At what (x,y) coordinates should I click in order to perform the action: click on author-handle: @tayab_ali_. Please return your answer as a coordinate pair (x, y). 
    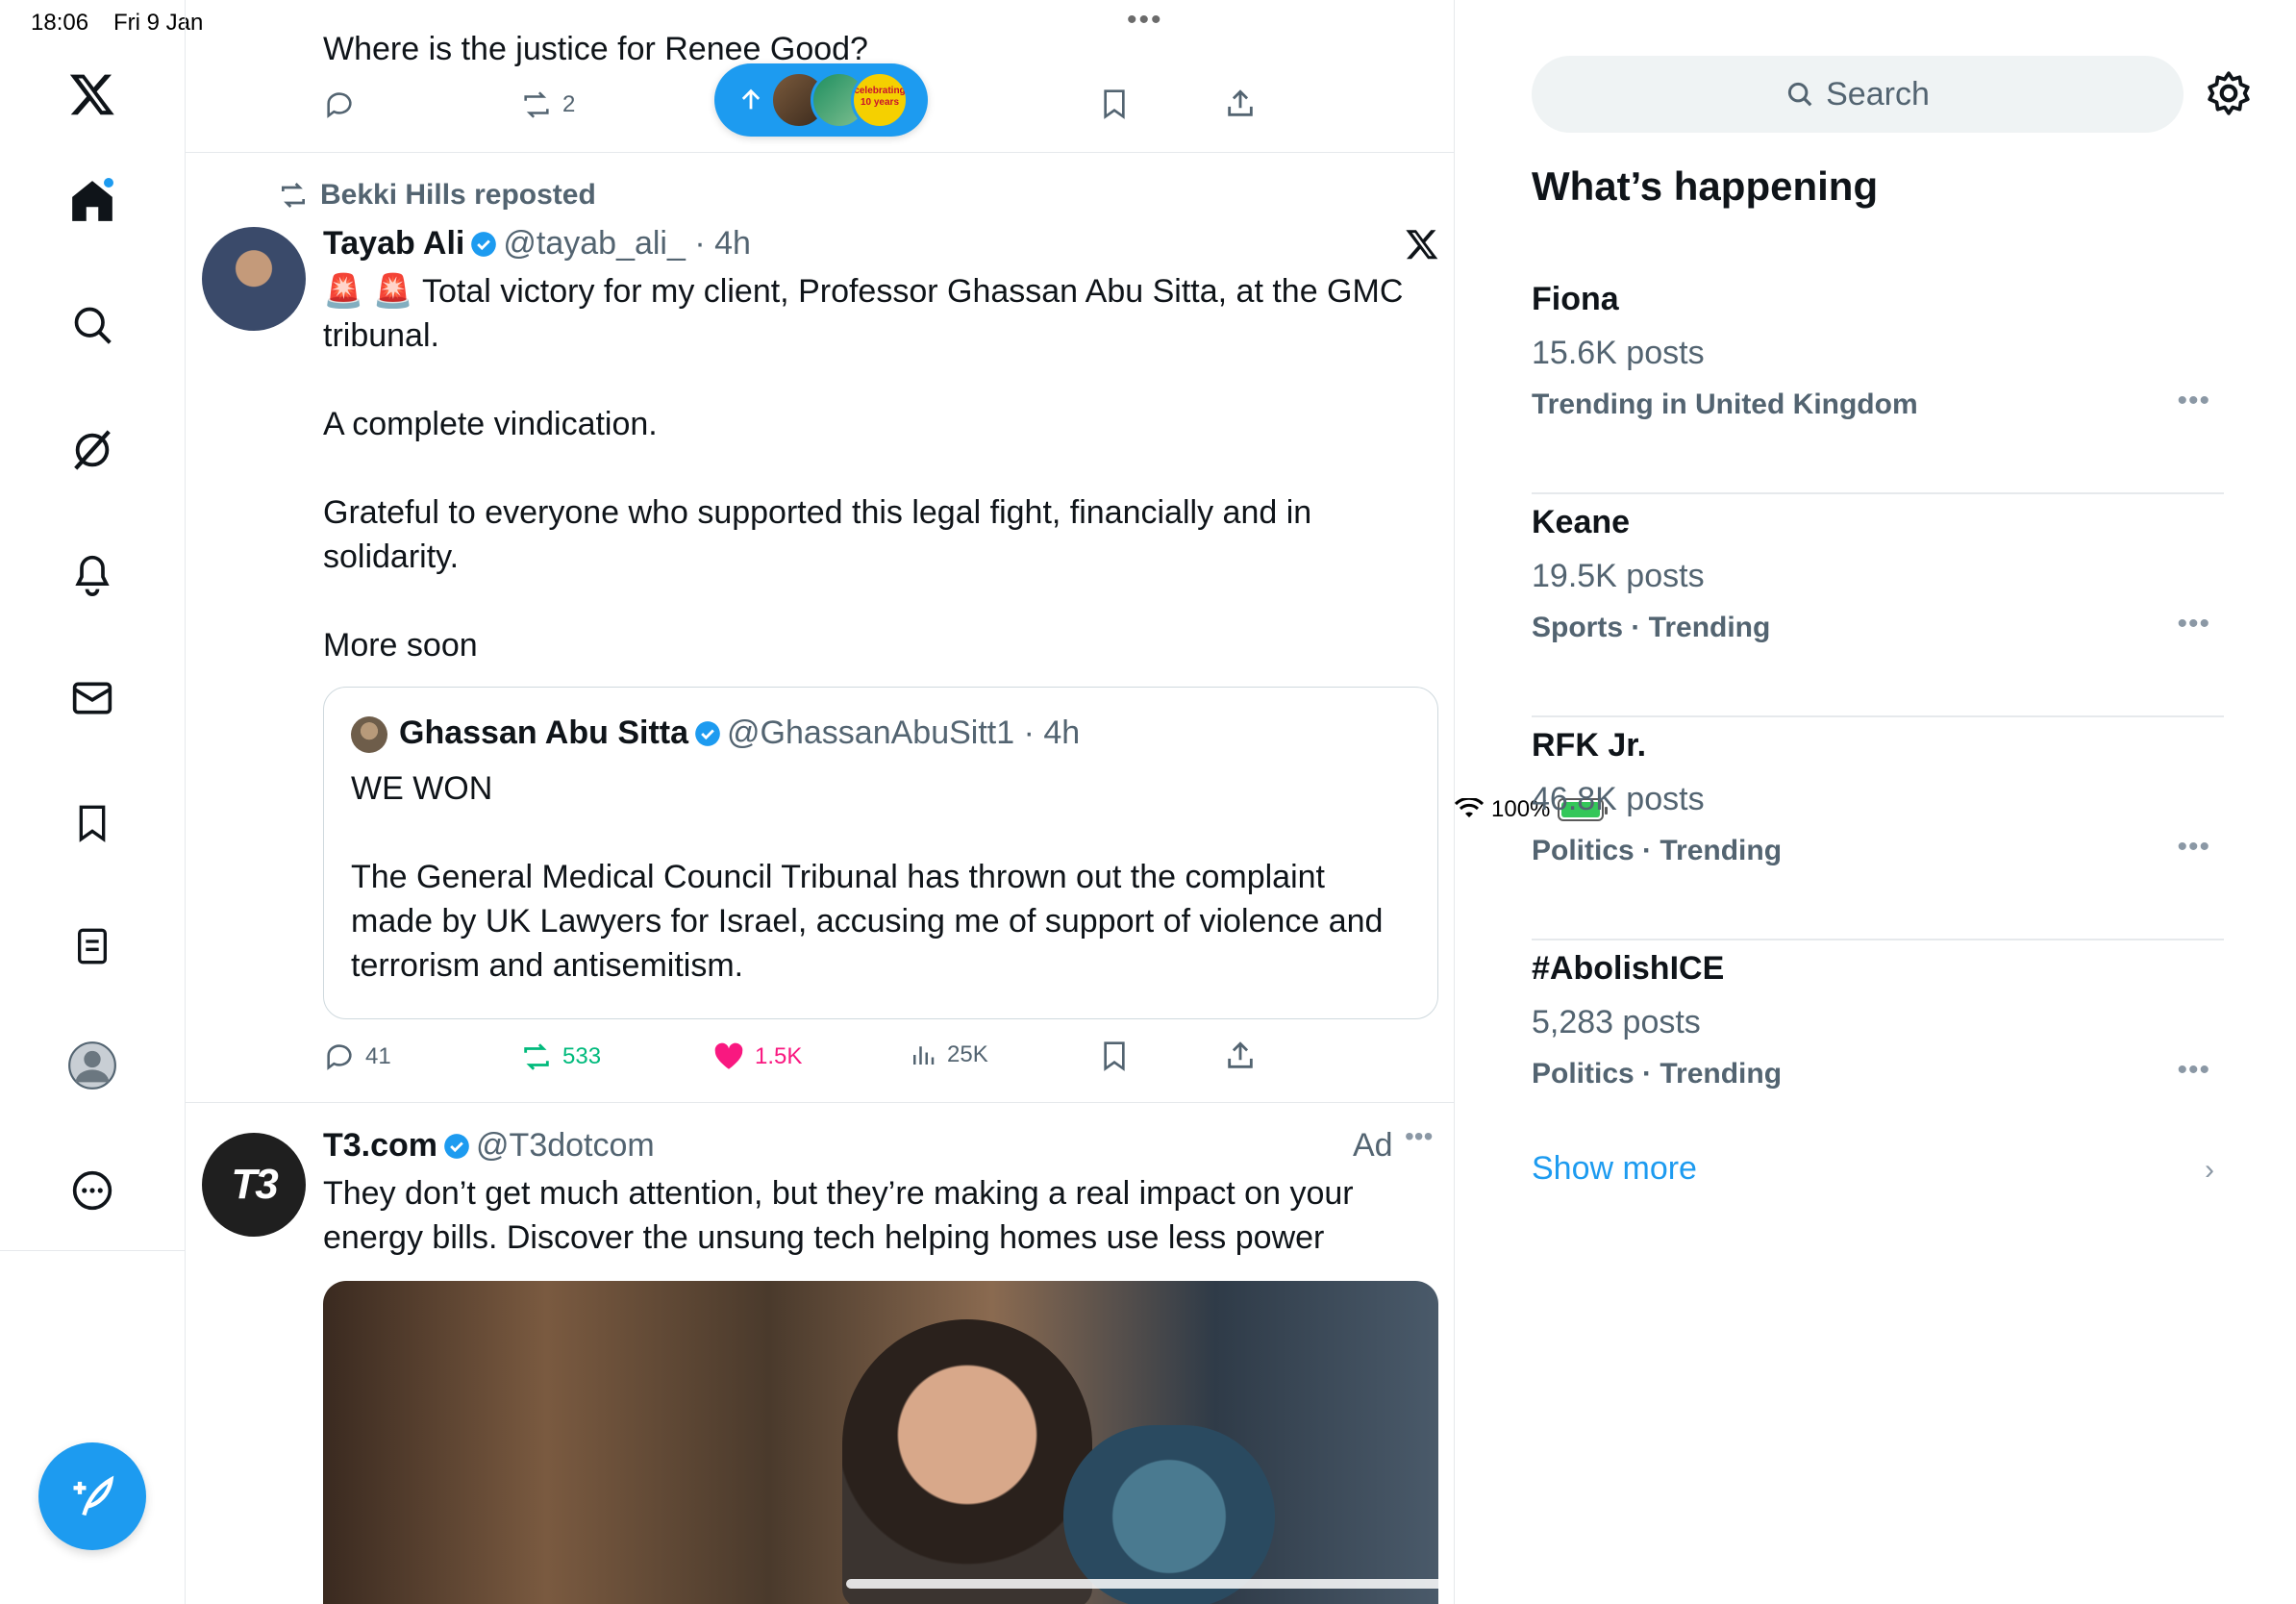
    Looking at the image, I should click on (594, 243).